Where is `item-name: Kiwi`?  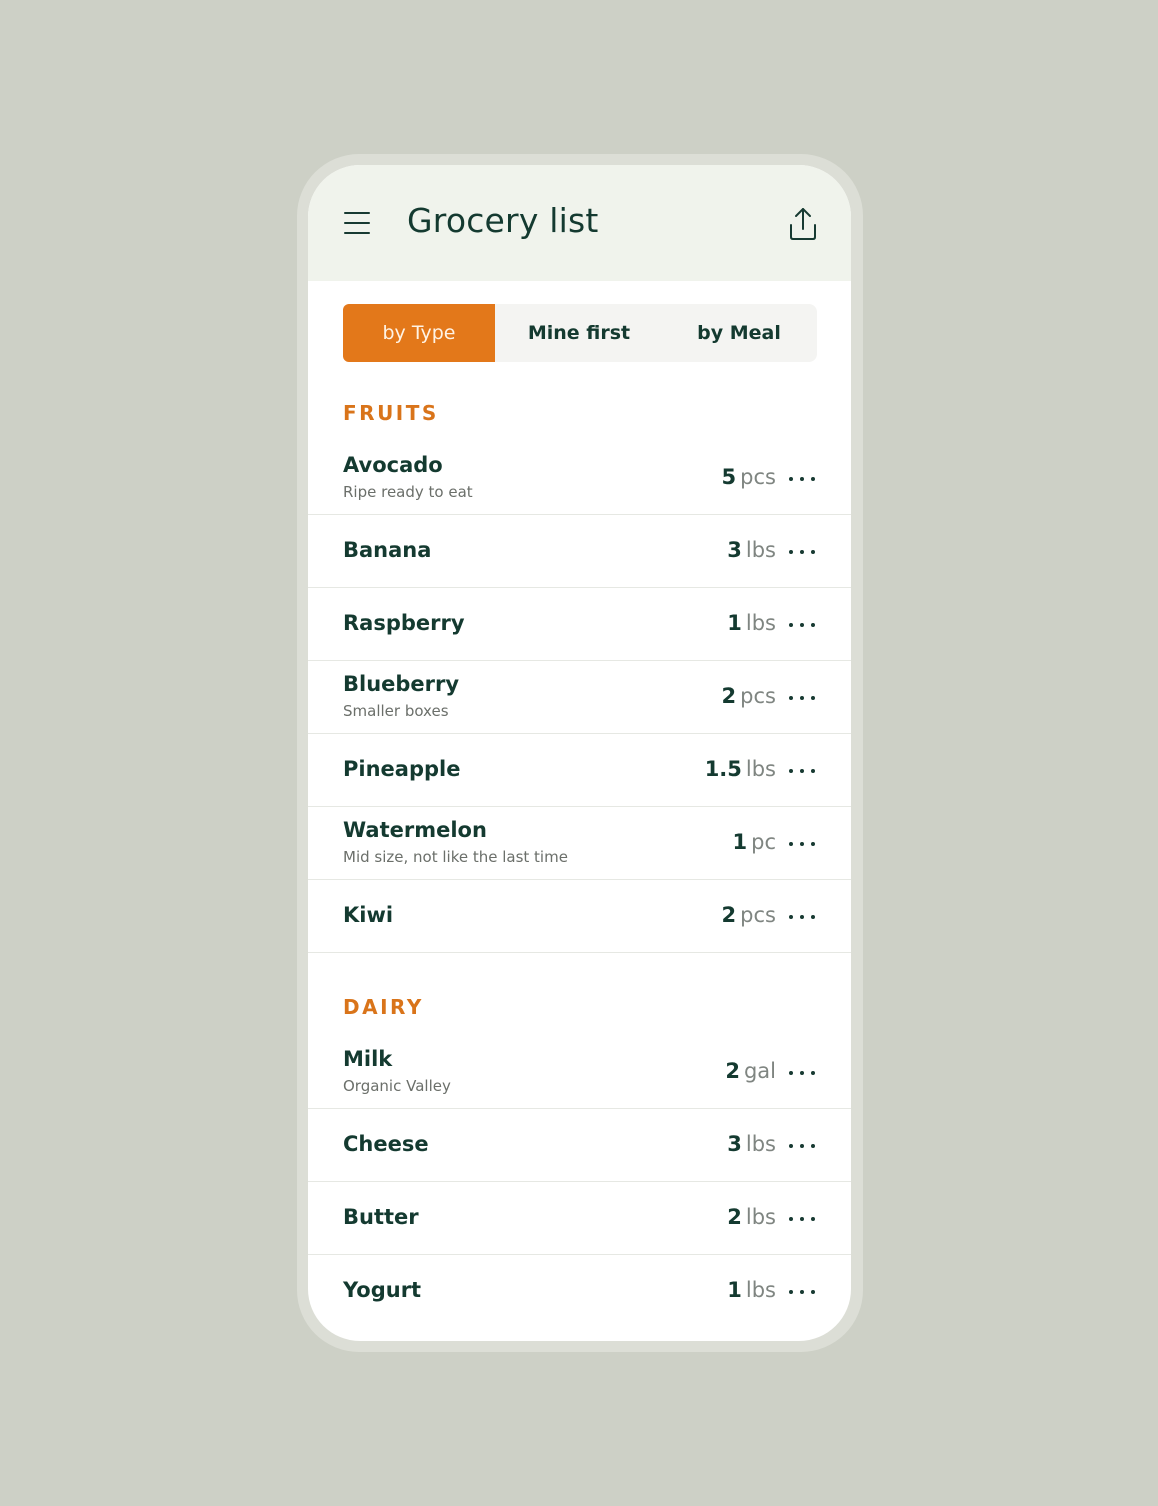
item-name: Kiwi is located at coordinates (368, 915).